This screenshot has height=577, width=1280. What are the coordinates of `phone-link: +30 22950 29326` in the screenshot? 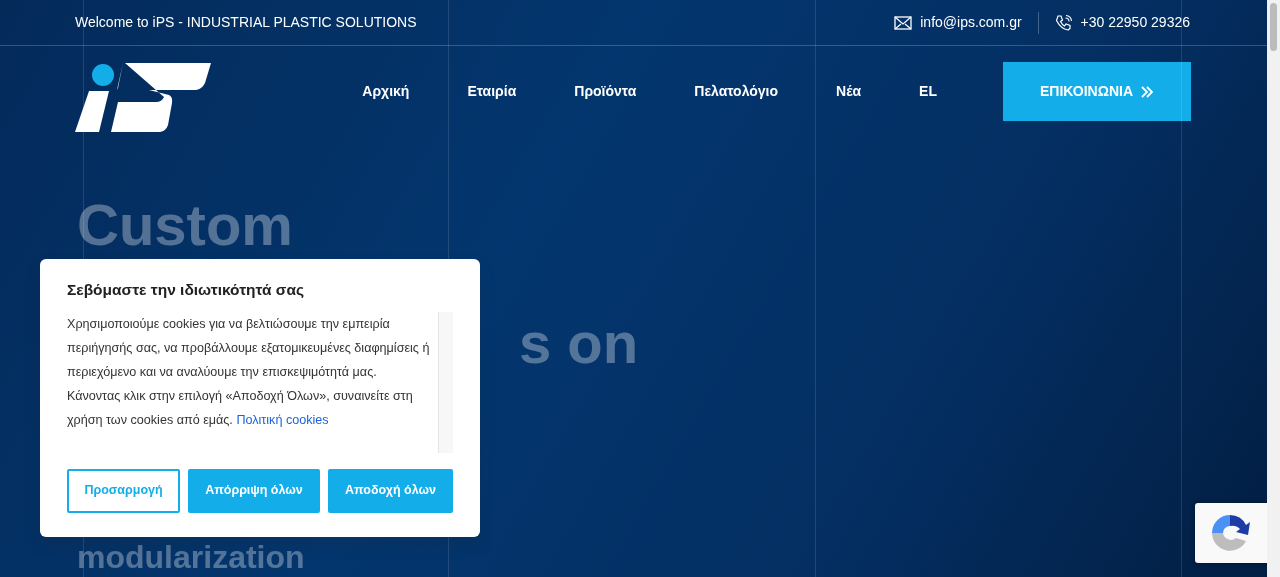 It's located at (1135, 22).